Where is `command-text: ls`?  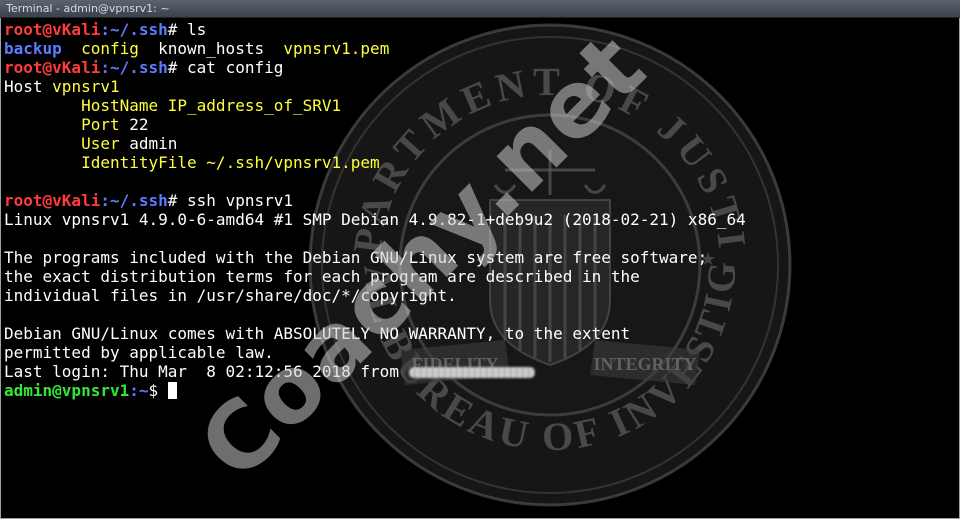 command-text: ls is located at coordinates (197, 29).